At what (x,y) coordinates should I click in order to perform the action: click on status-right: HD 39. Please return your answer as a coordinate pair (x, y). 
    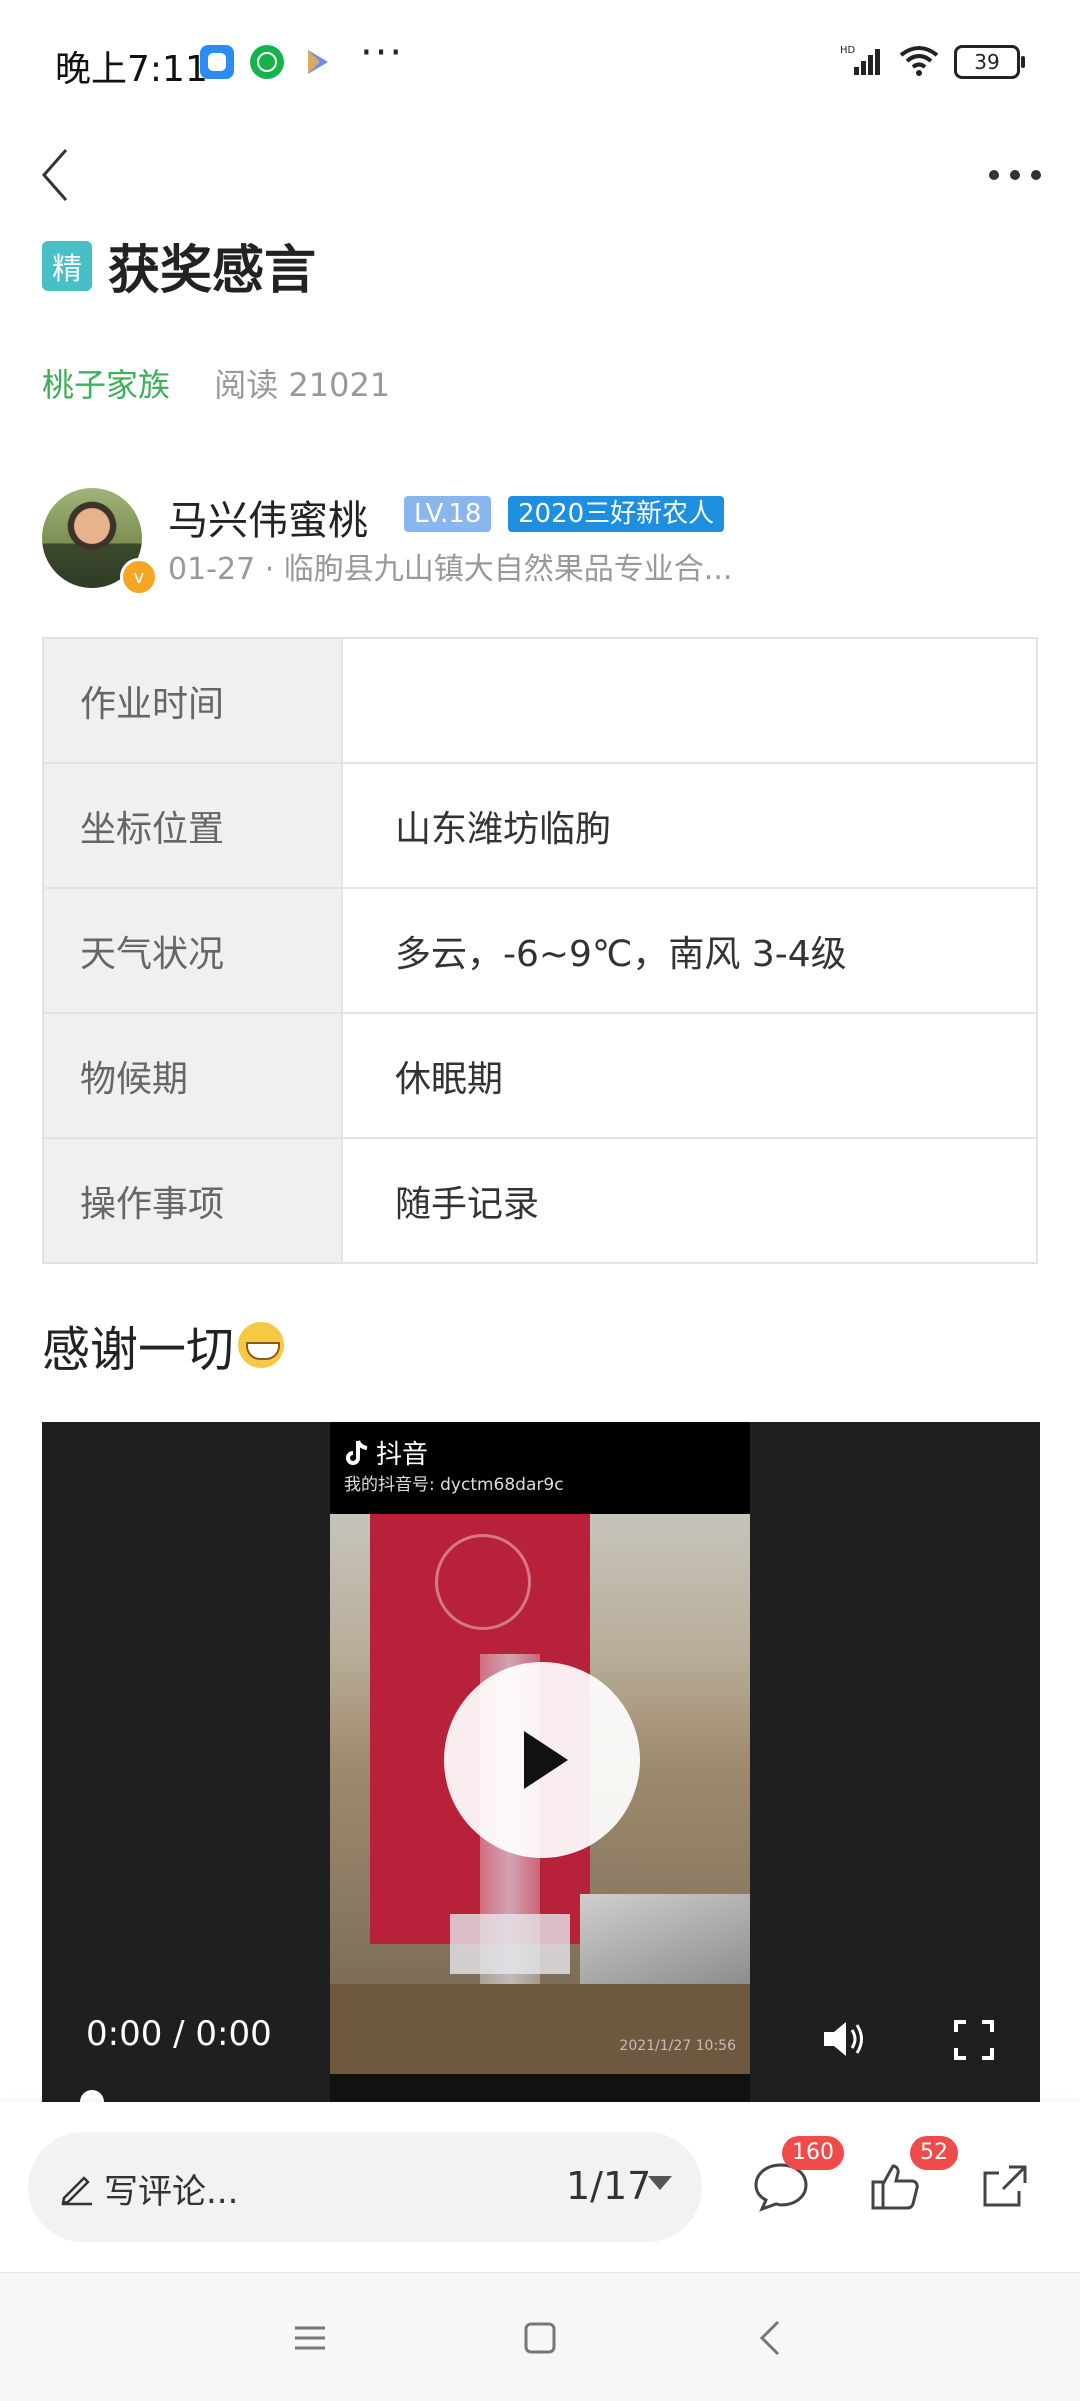
    Looking at the image, I should click on (932, 62).